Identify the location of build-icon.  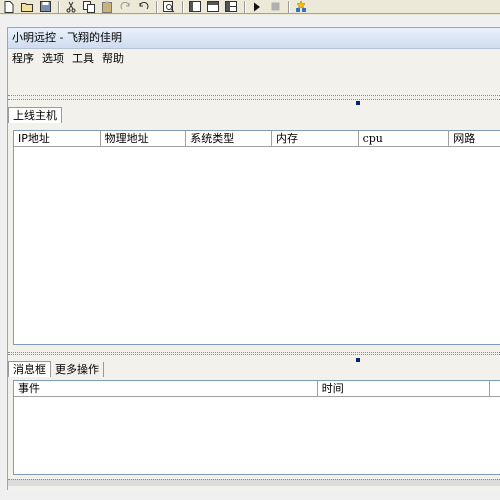
(301, 6).